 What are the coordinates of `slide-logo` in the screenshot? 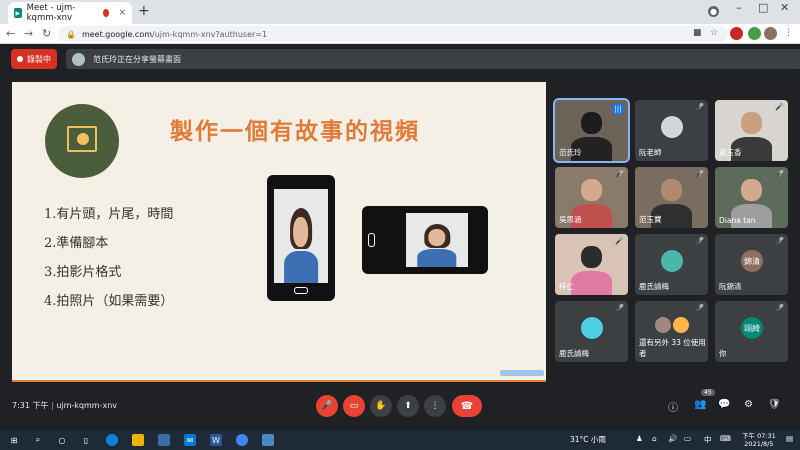 It's located at (522, 373).